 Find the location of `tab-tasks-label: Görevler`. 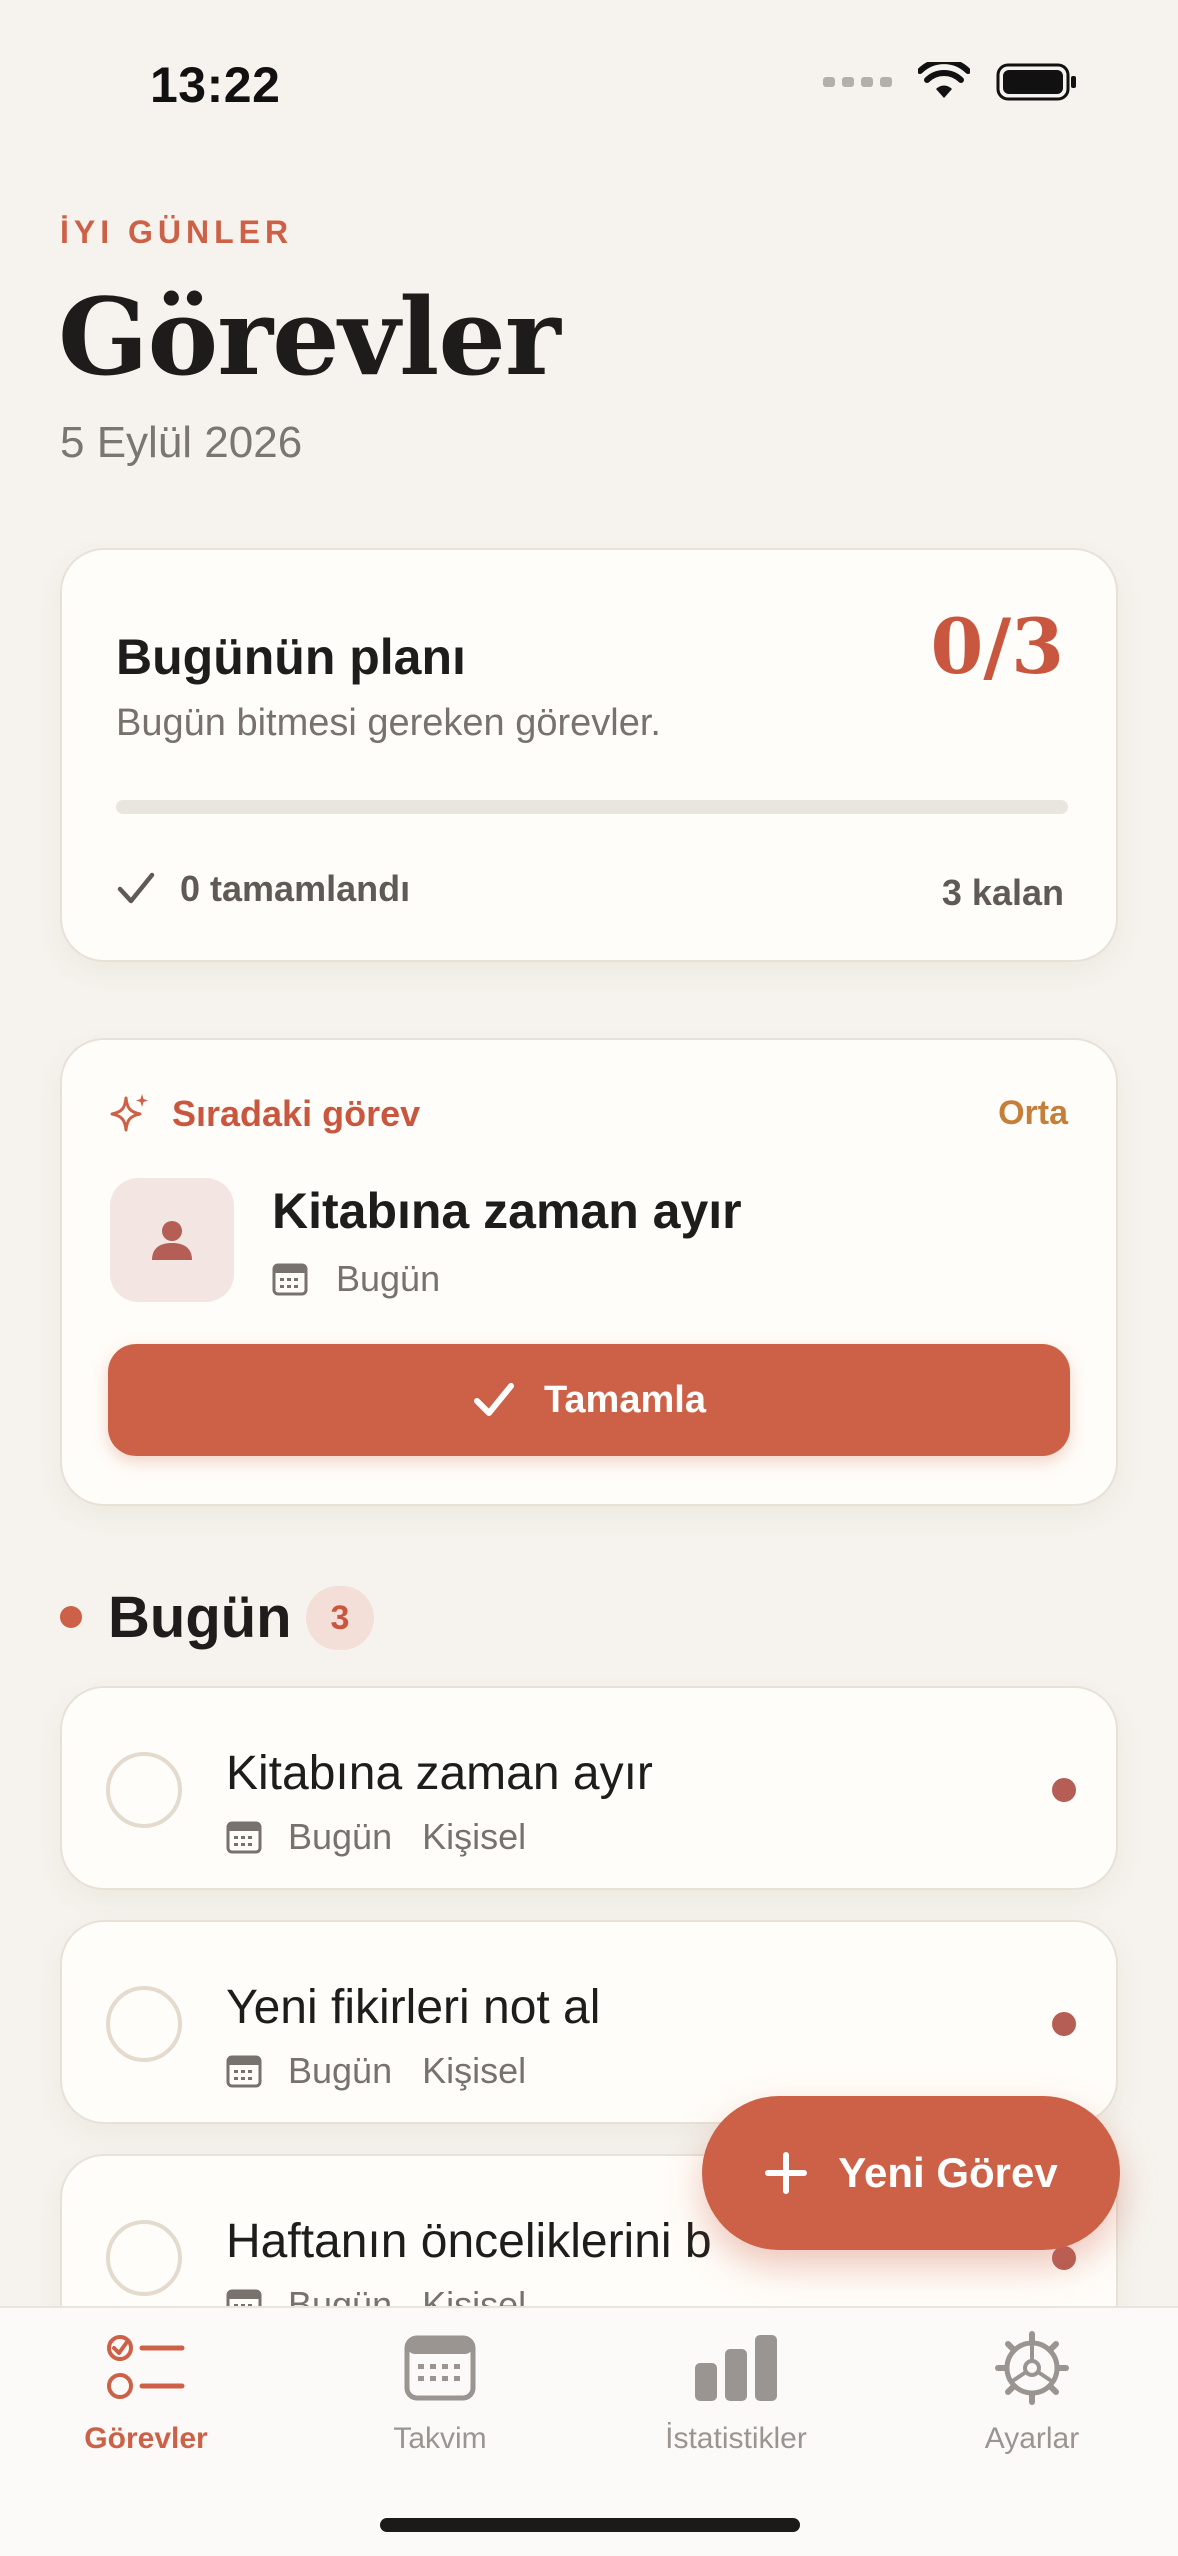

tab-tasks-label: Görevler is located at coordinates (146, 2438).